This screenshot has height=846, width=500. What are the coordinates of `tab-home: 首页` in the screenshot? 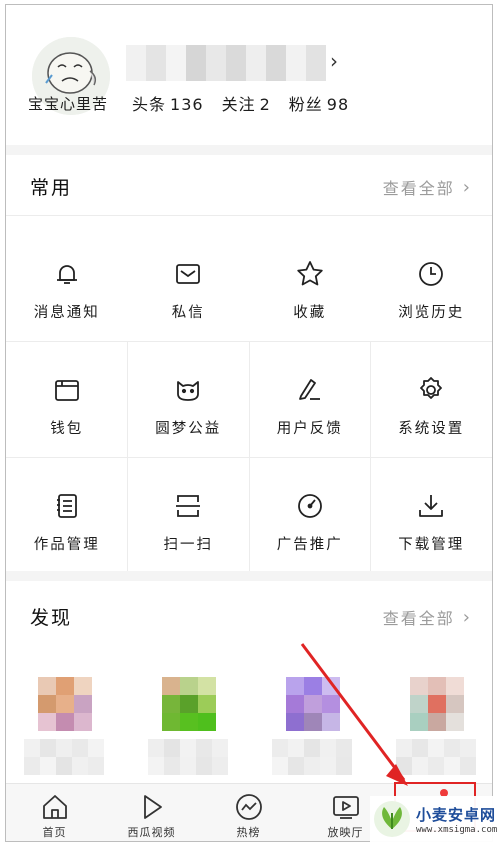 It's located at (54, 812).